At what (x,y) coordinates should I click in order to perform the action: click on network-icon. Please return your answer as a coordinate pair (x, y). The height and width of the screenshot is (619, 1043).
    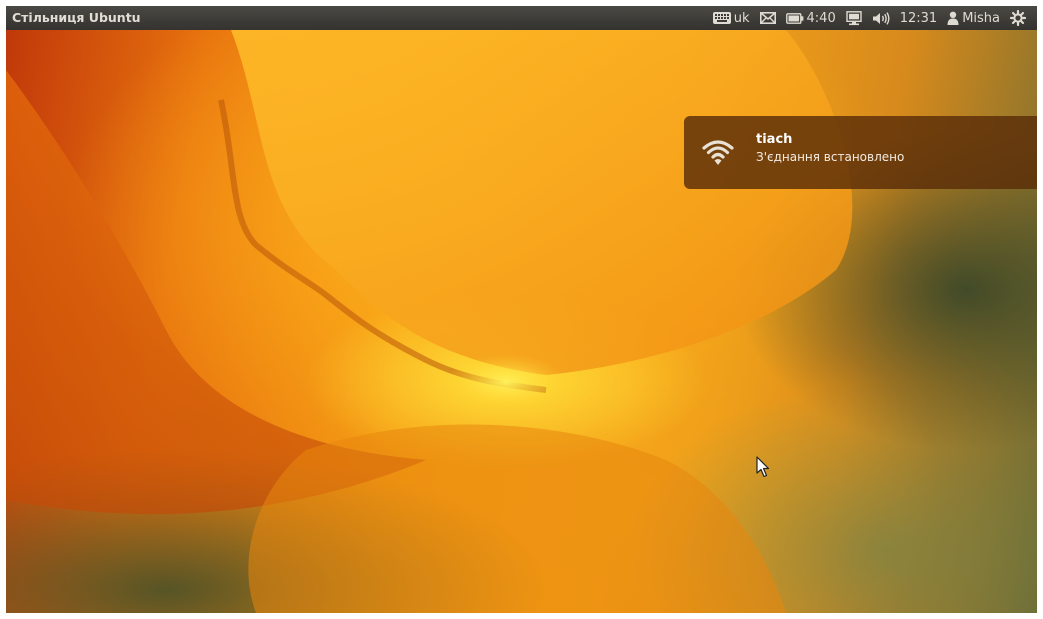
    Looking at the image, I should click on (854, 18).